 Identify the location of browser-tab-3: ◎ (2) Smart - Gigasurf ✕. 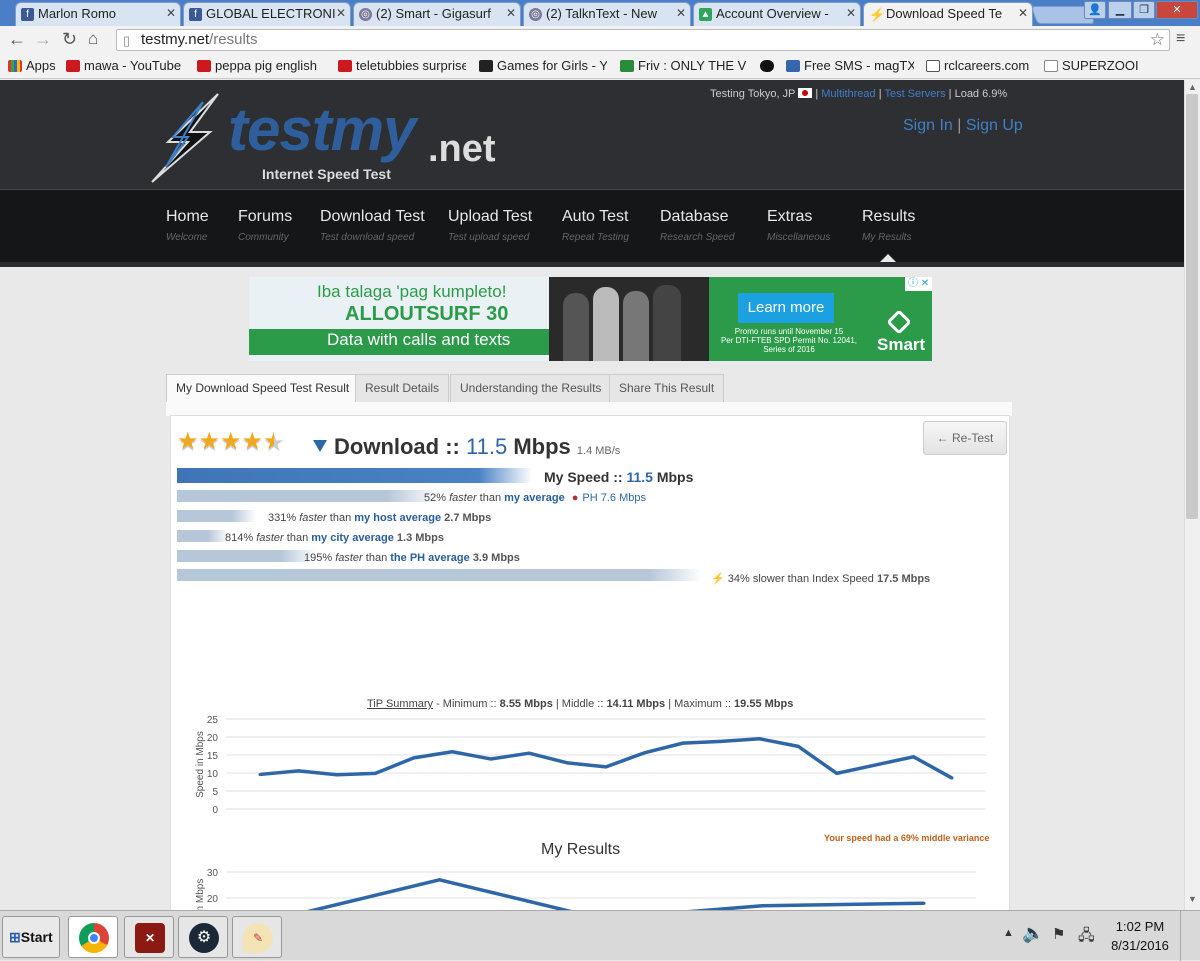
(437, 14).